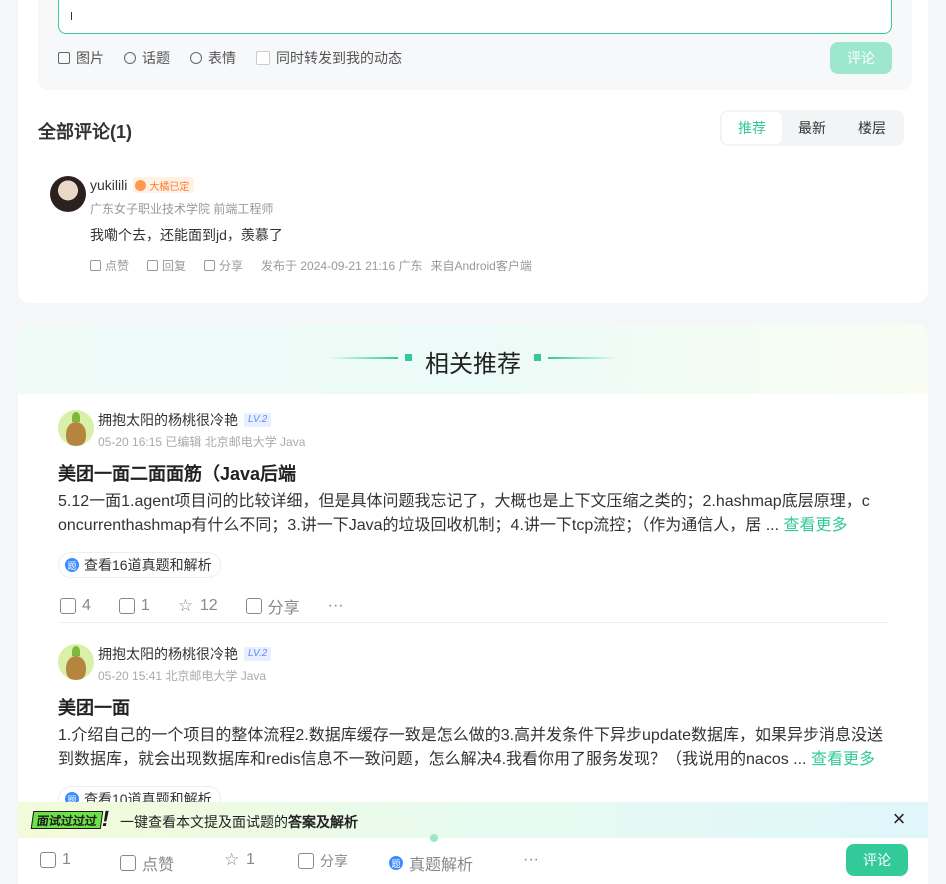  I want to click on tab-recommended: 推荐, so click(752, 128).